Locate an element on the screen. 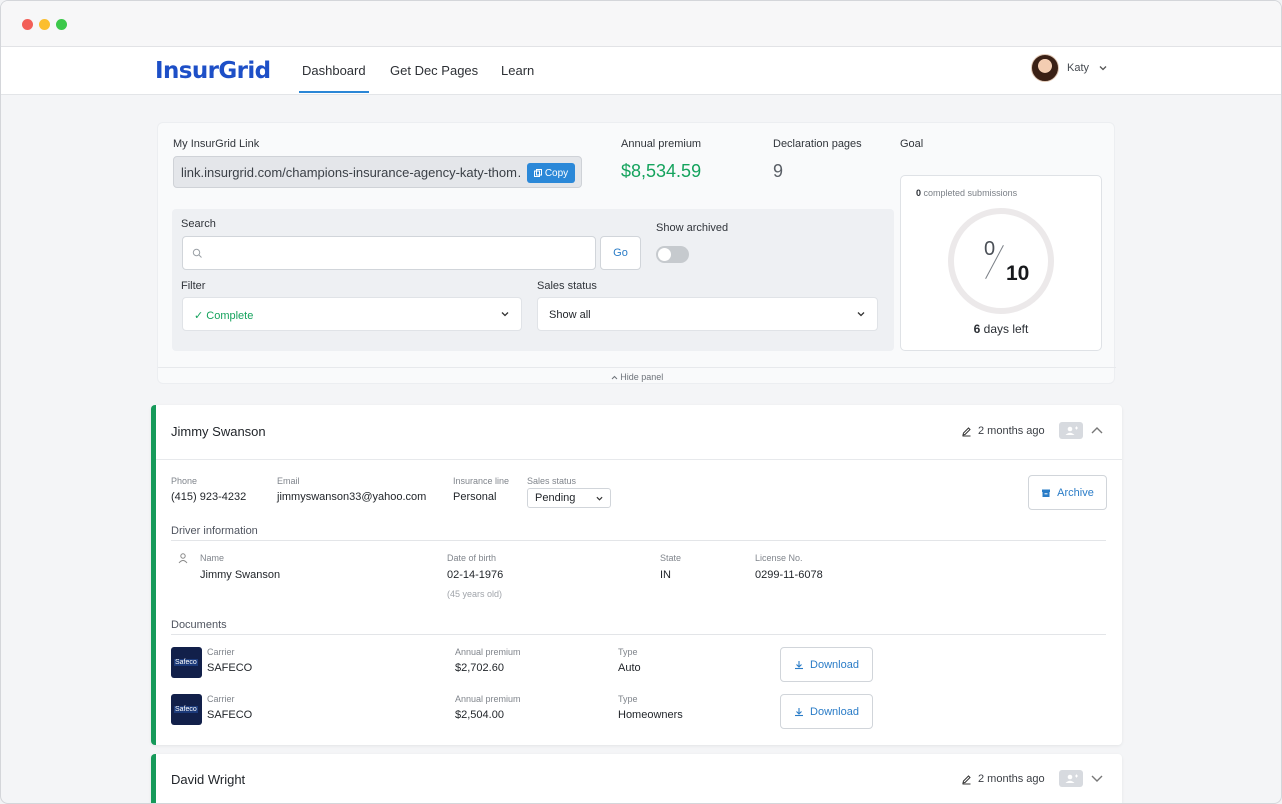 This screenshot has height=804, width=1282. copy-button: Copy is located at coordinates (551, 173).